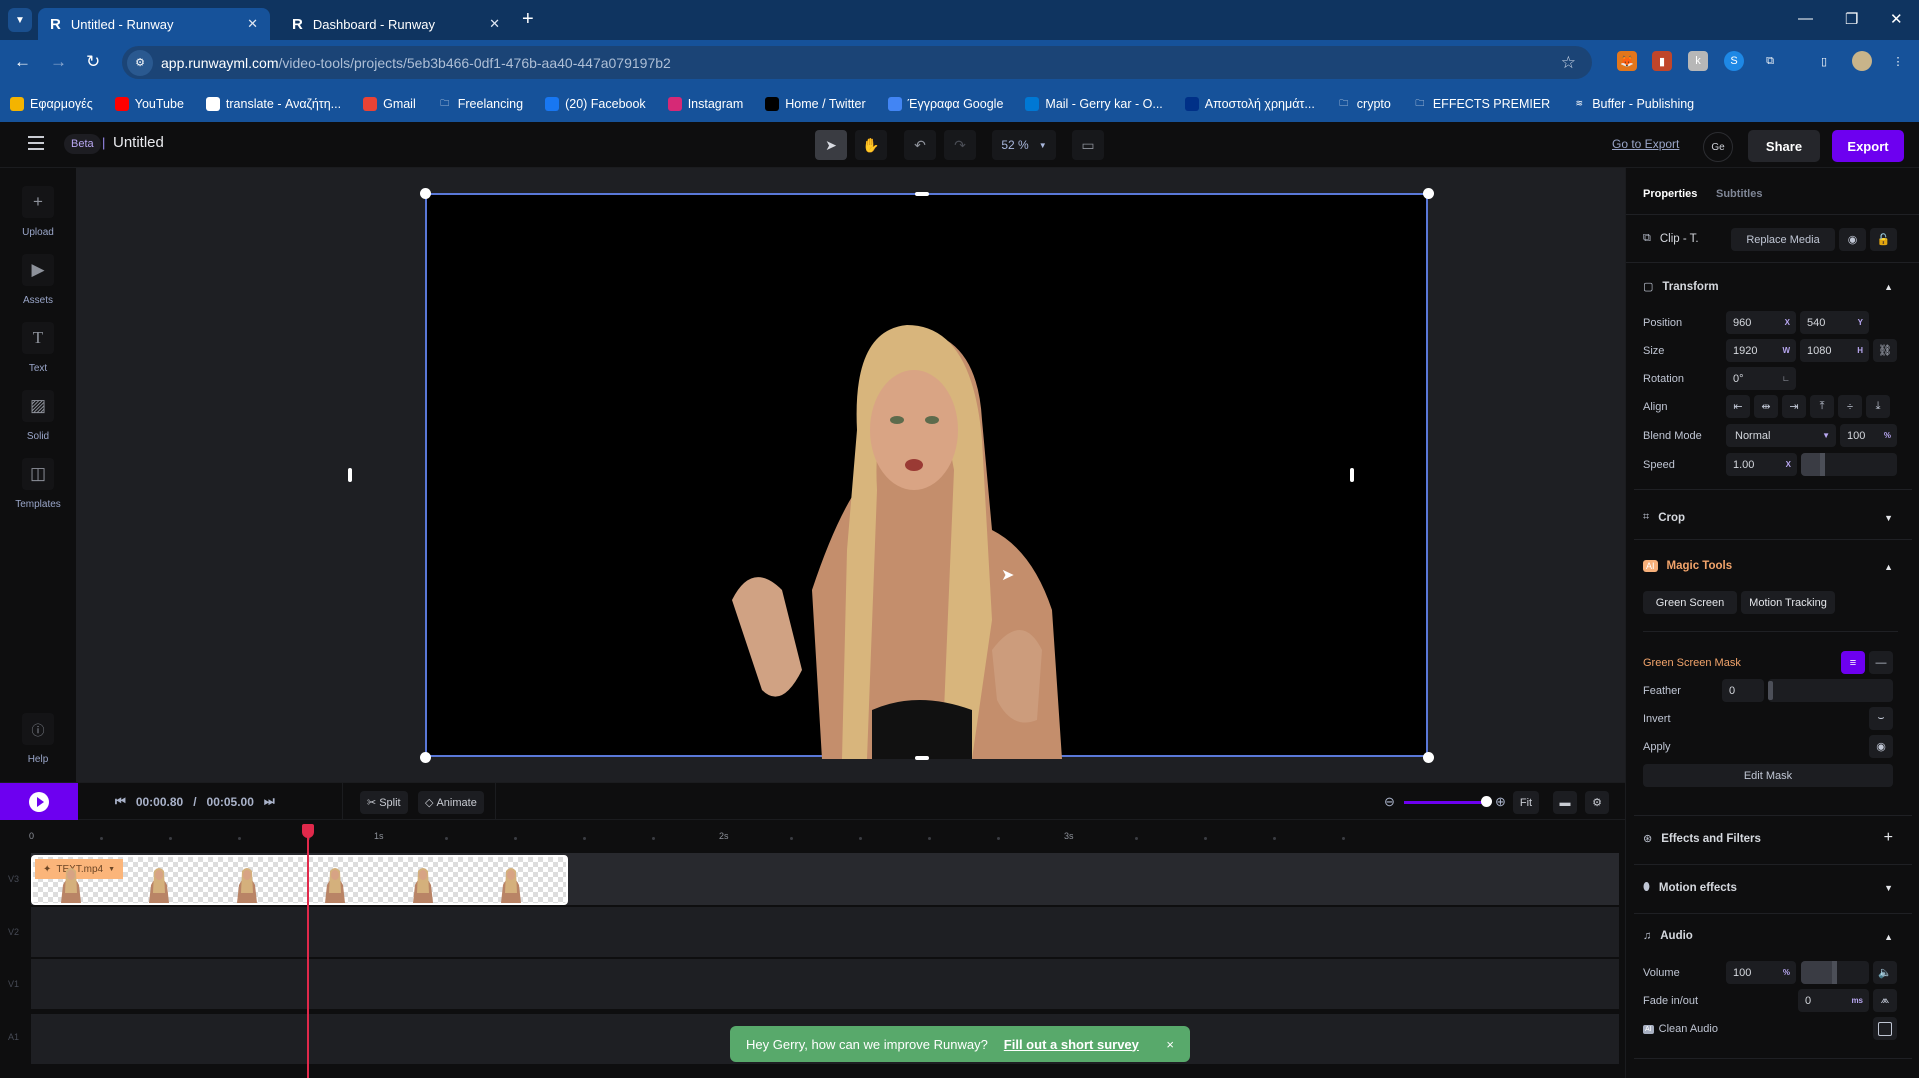  I want to click on resize-handle-bottom-right, so click(1428, 757).